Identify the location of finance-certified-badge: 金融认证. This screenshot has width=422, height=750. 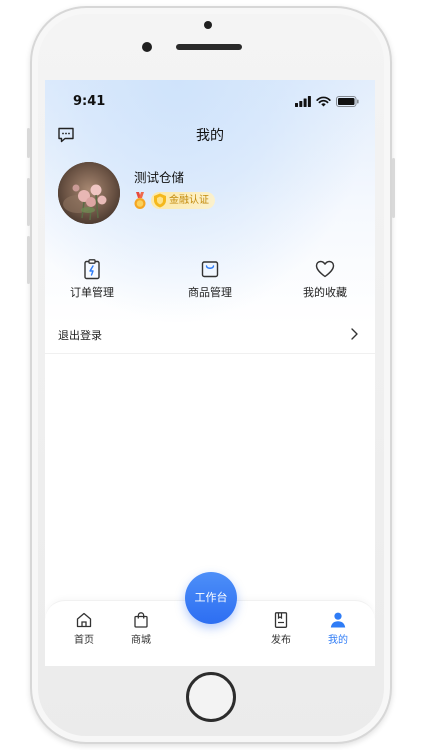
(183, 200).